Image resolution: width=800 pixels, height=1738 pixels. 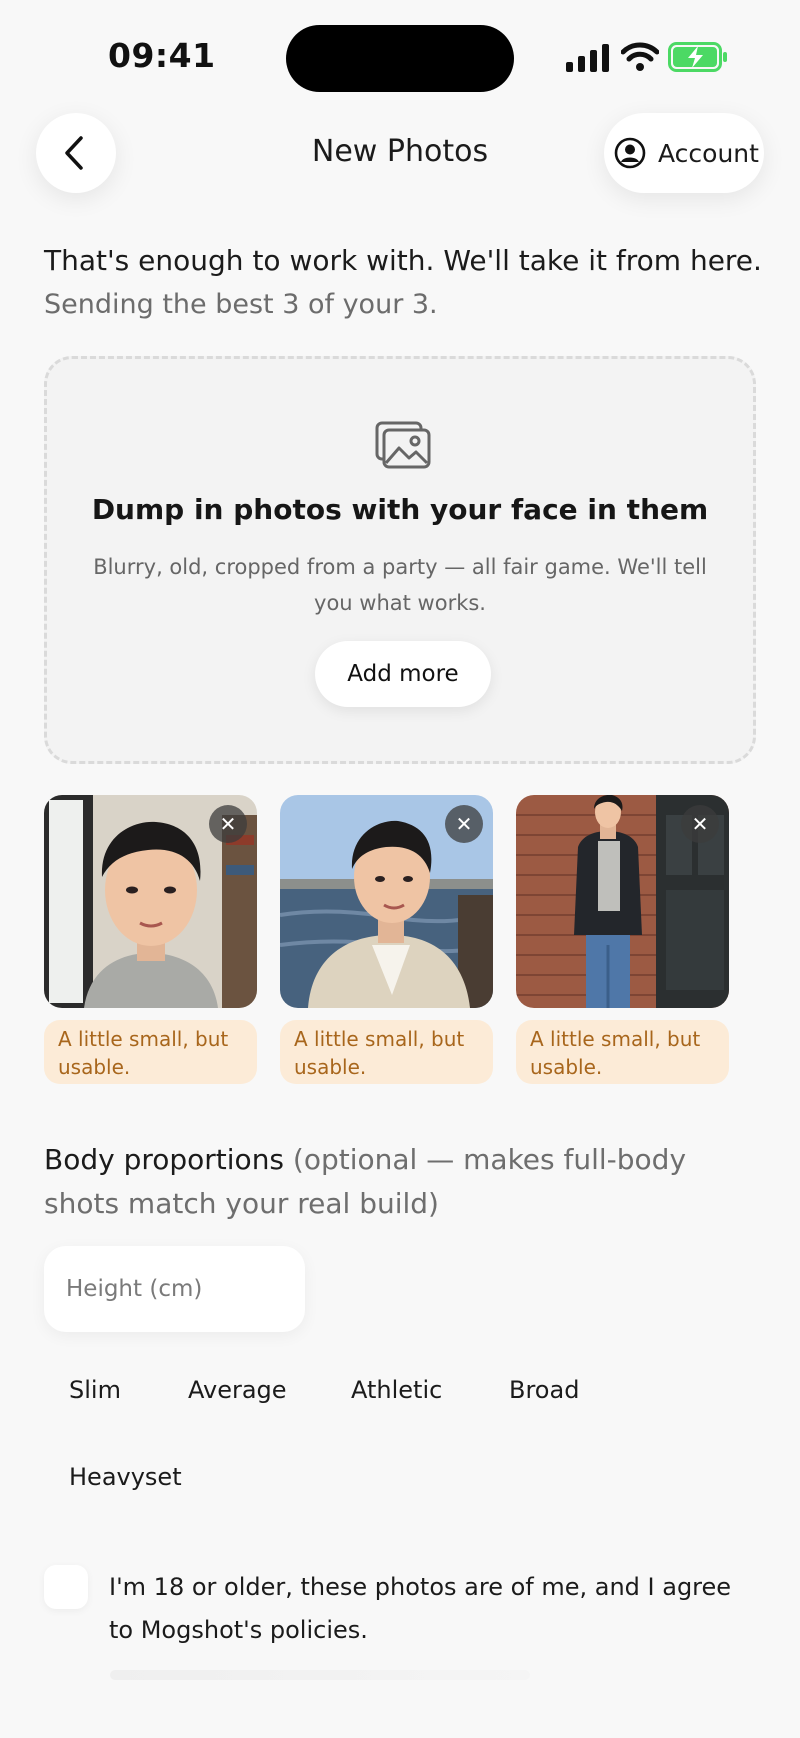 I want to click on status-bar: 09:41, so click(x=400, y=55).